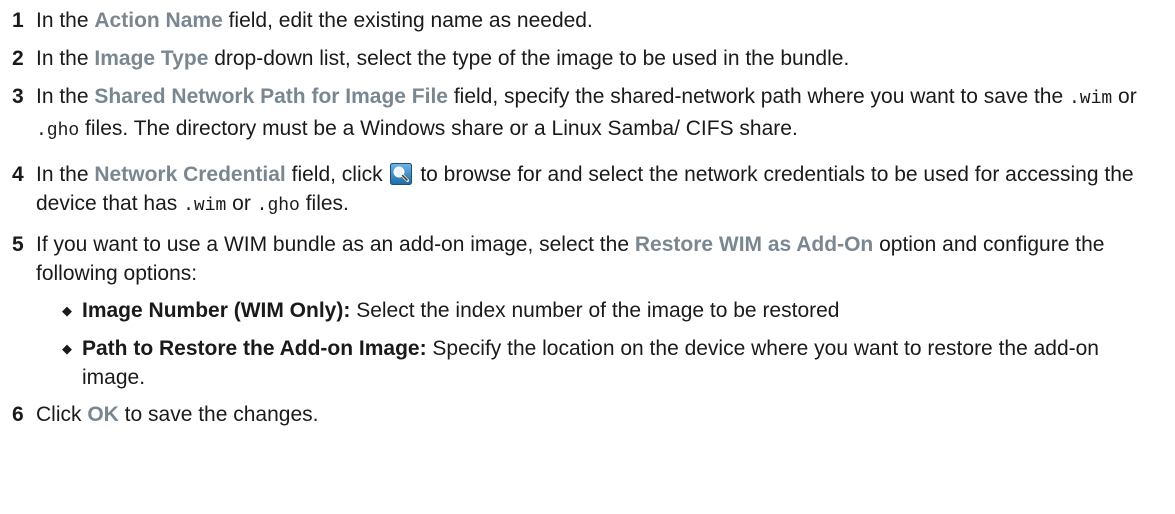 The width and height of the screenshot is (1175, 514). I want to click on step-6: 6 Click OK to save the changes., so click(587, 414).